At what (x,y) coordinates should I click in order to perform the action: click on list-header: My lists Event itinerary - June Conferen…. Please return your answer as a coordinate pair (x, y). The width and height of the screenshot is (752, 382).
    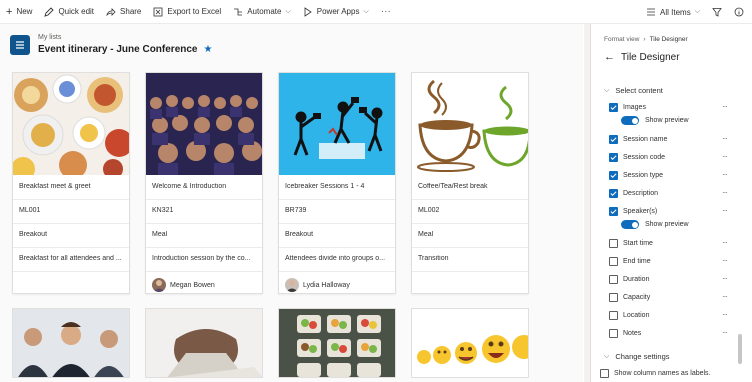
    Looking at the image, I should click on (111, 43).